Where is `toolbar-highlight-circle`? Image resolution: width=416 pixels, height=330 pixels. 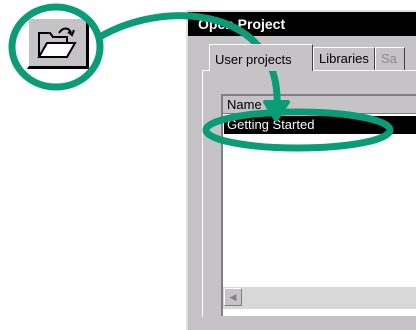
toolbar-highlight-circle is located at coordinates (56, 47).